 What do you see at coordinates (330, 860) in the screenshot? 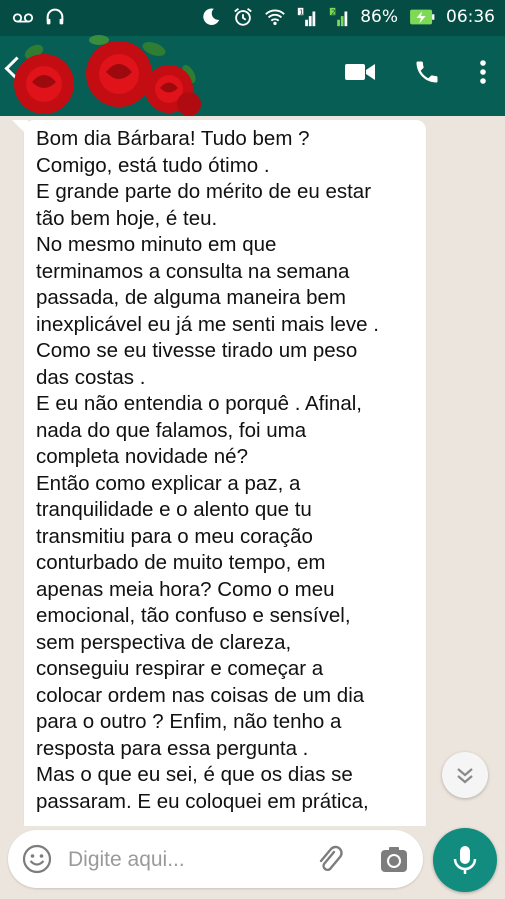
I see `paperclip-icon` at bounding box center [330, 860].